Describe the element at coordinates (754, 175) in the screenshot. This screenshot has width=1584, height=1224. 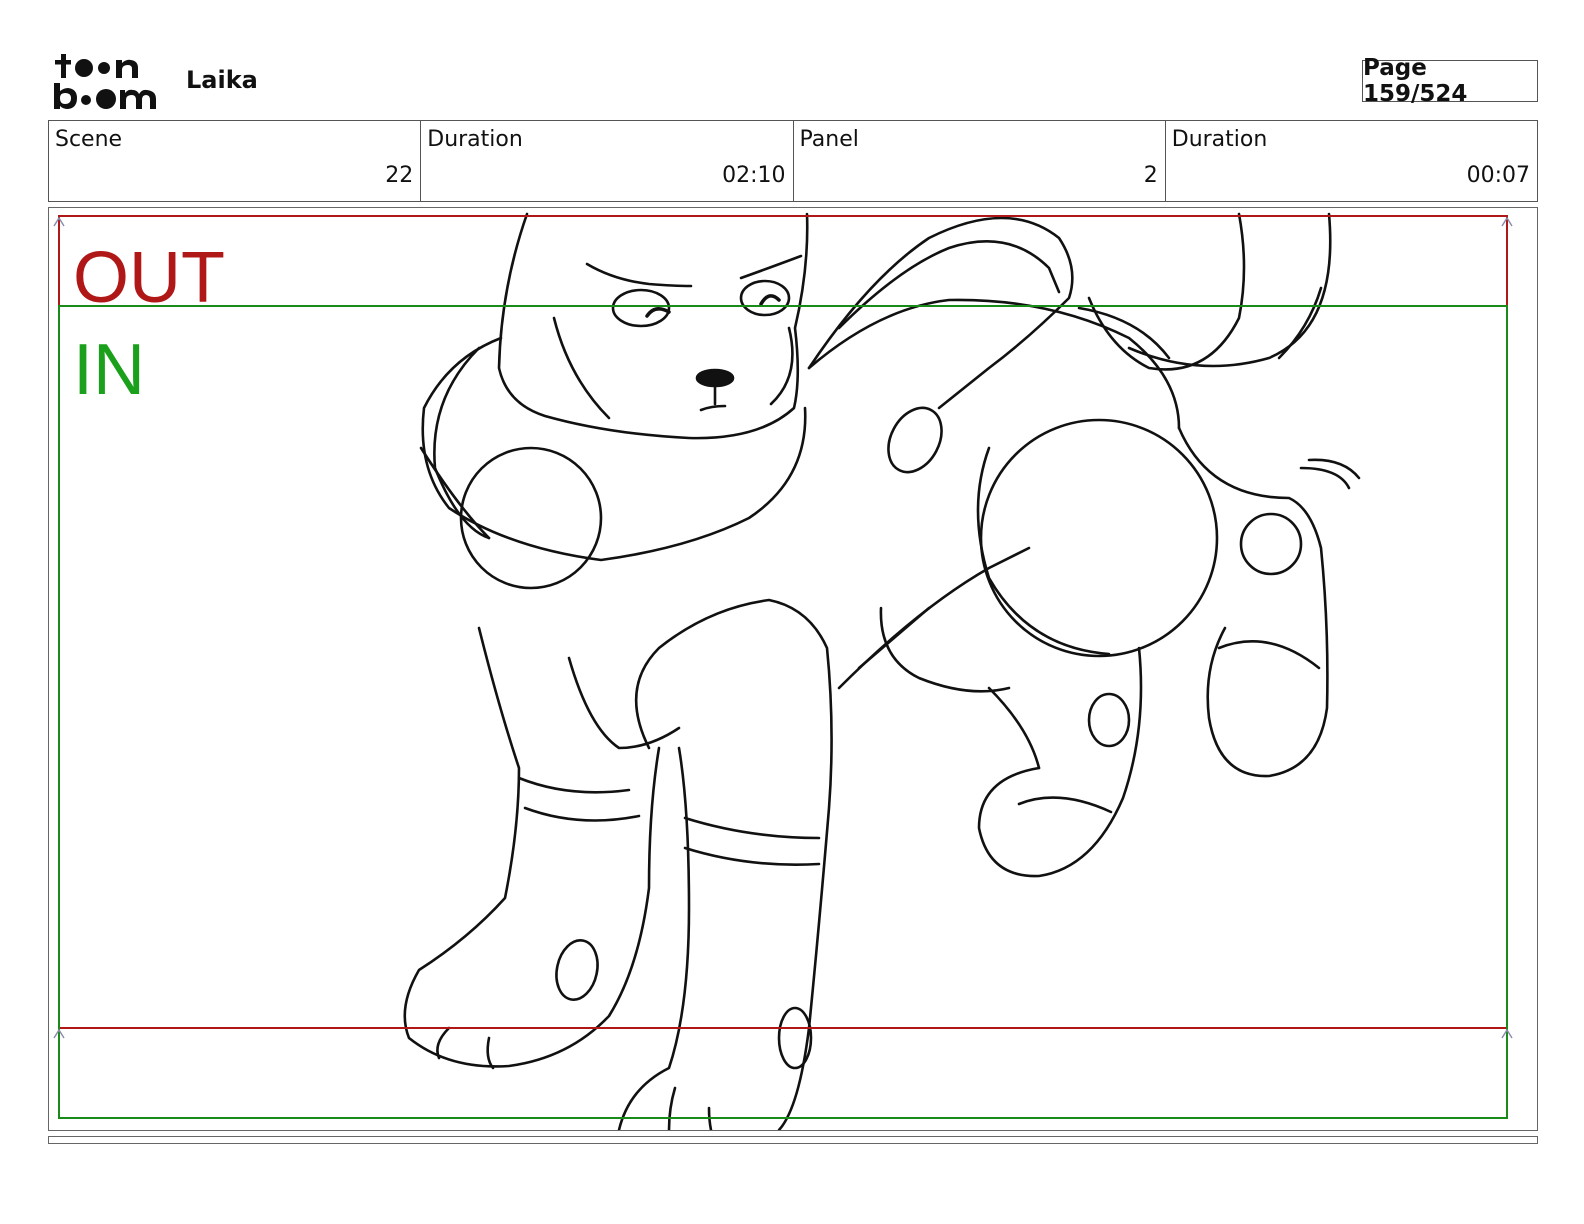
I see `scene-duration-value: 02:10` at that location.